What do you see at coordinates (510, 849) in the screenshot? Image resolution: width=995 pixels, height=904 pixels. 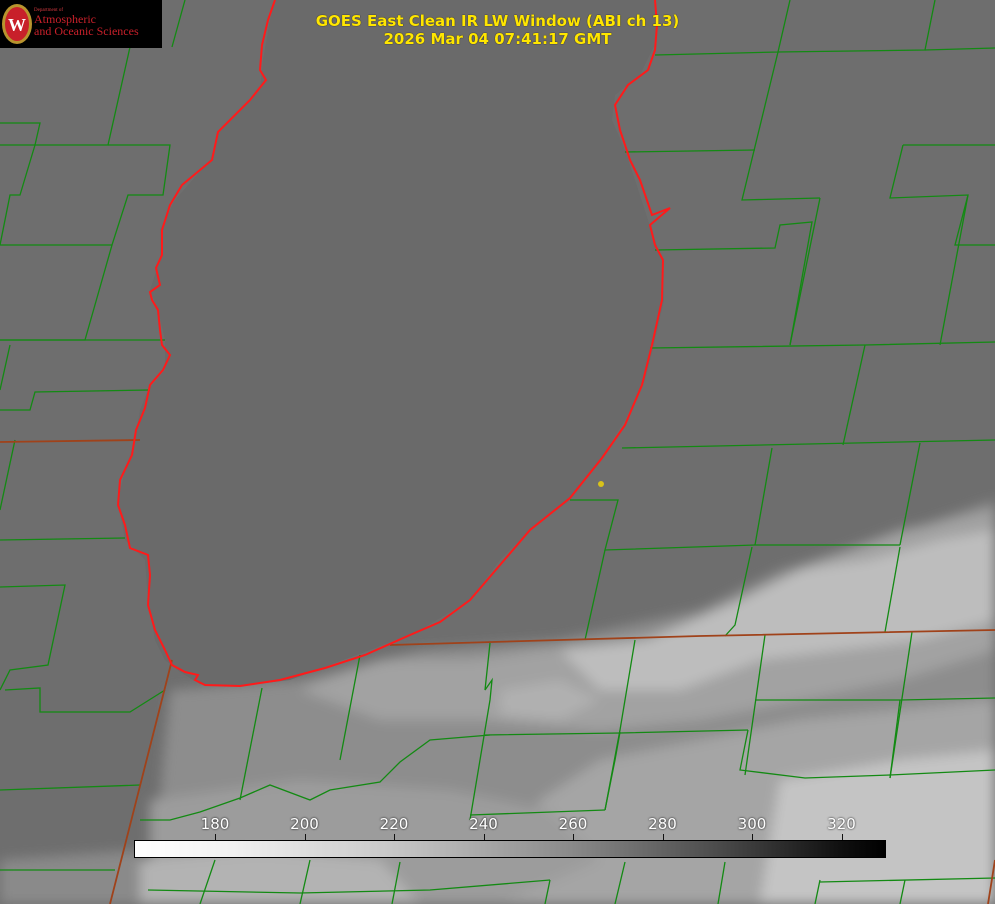 I see `colorbar` at bounding box center [510, 849].